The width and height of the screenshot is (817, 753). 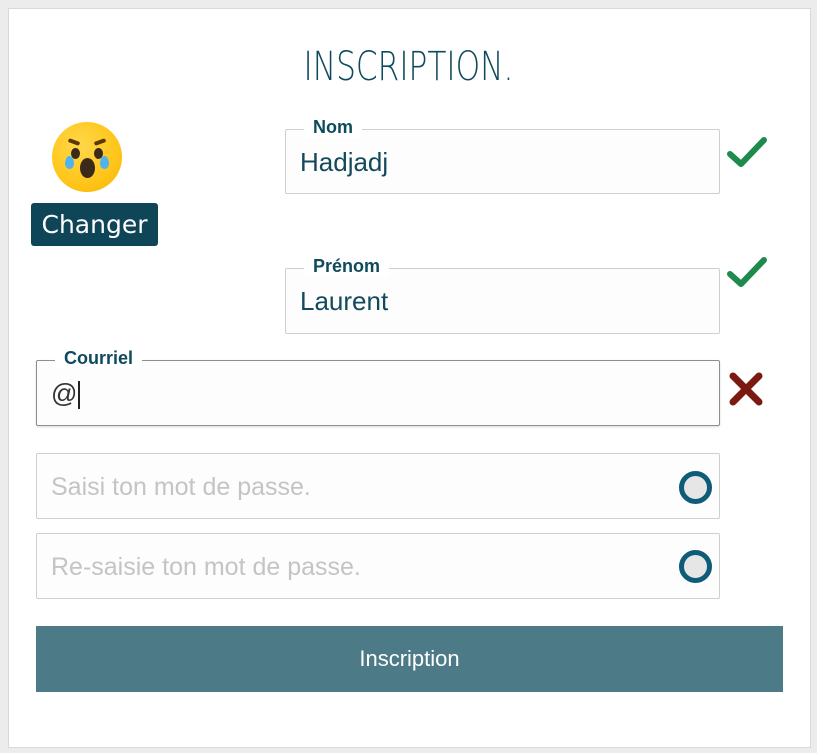 I want to click on nom-valid-check-icon, so click(x=747, y=152).